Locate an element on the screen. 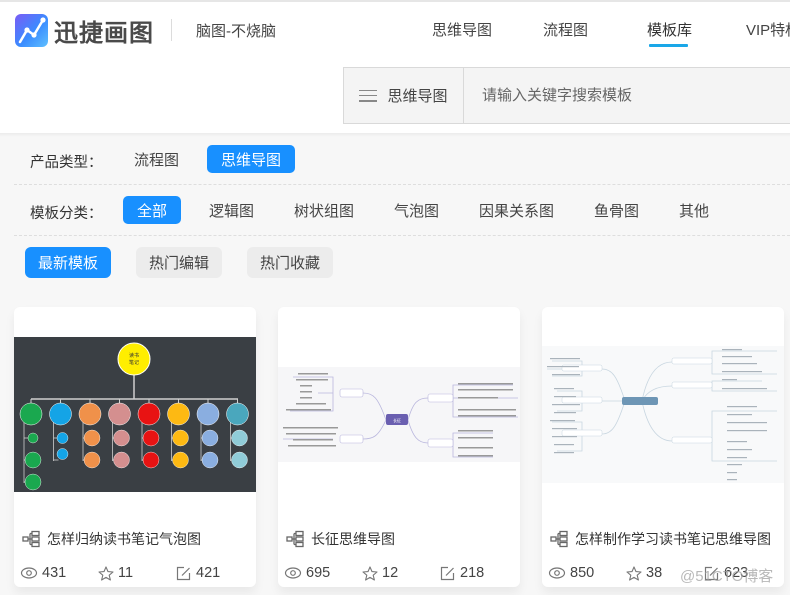 This screenshot has height=595, width=790. bubble-chart-preview: 读书 笔记 is located at coordinates (134, 416).